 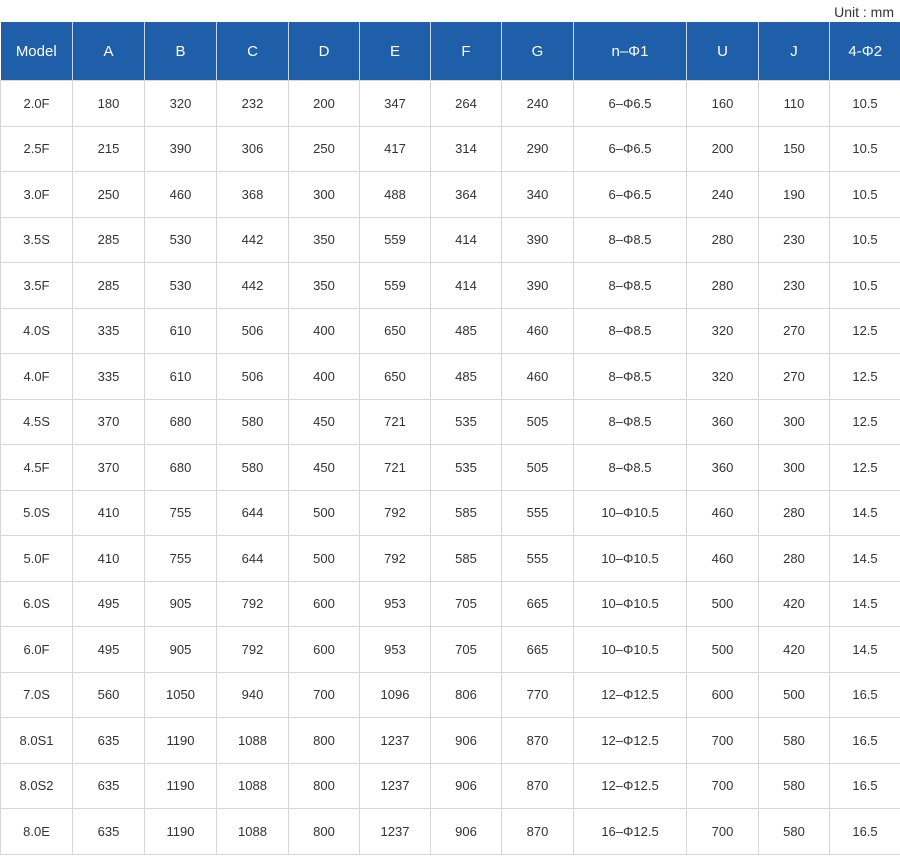 I want to click on value-cell: 530, so click(x=180, y=285).